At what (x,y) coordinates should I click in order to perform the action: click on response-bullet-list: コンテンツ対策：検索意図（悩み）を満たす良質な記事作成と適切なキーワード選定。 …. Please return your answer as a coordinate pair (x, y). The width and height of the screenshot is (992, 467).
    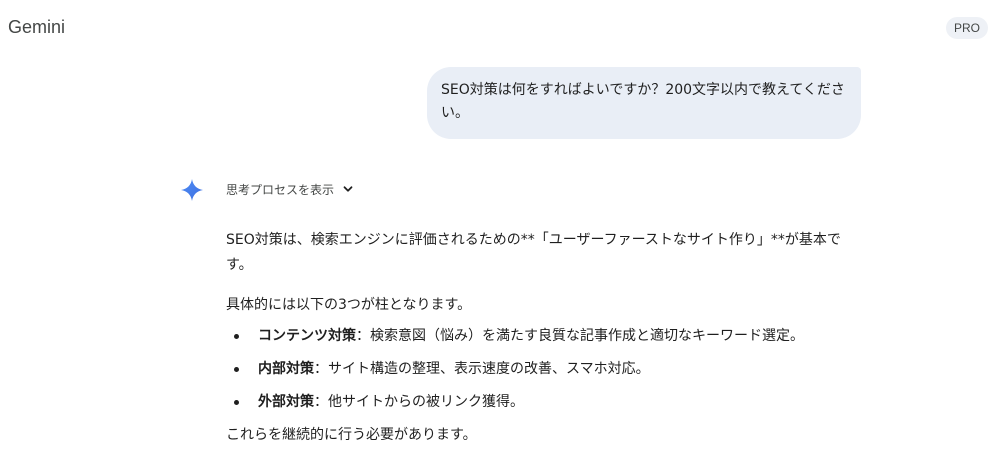
    Looking at the image, I should click on (541, 369).